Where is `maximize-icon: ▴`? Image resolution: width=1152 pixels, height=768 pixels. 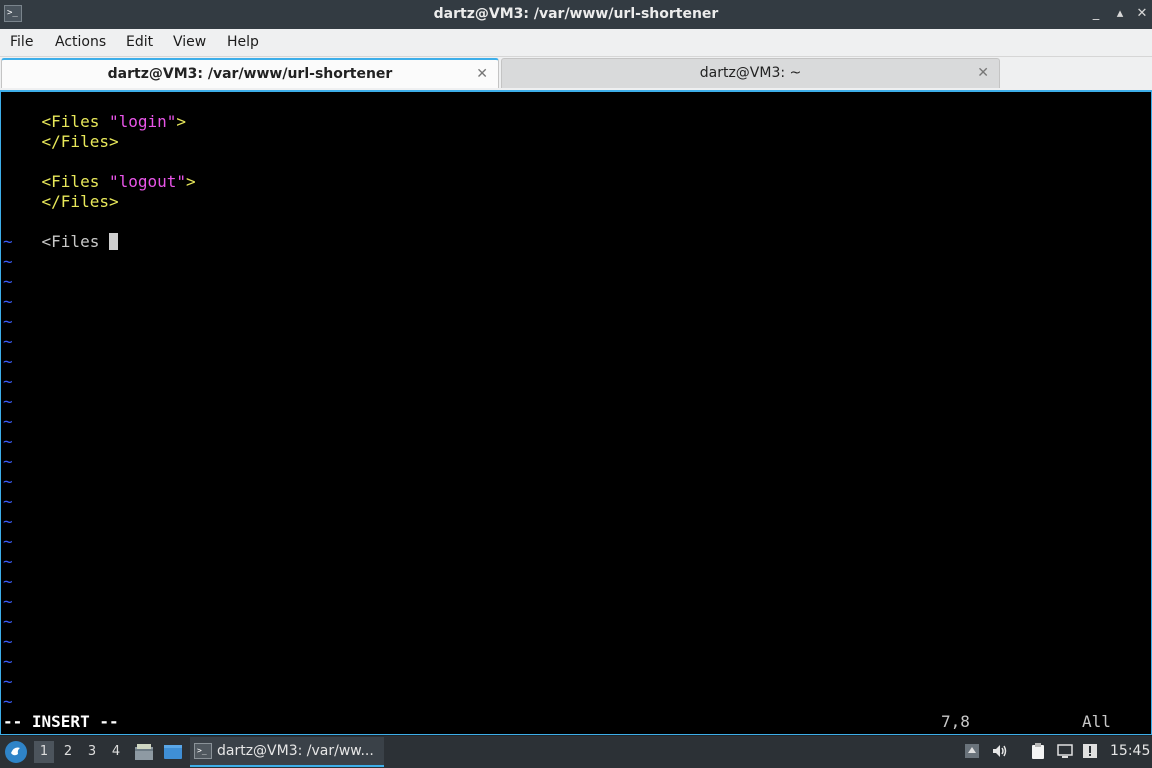
maximize-icon: ▴ is located at coordinates (1120, 14).